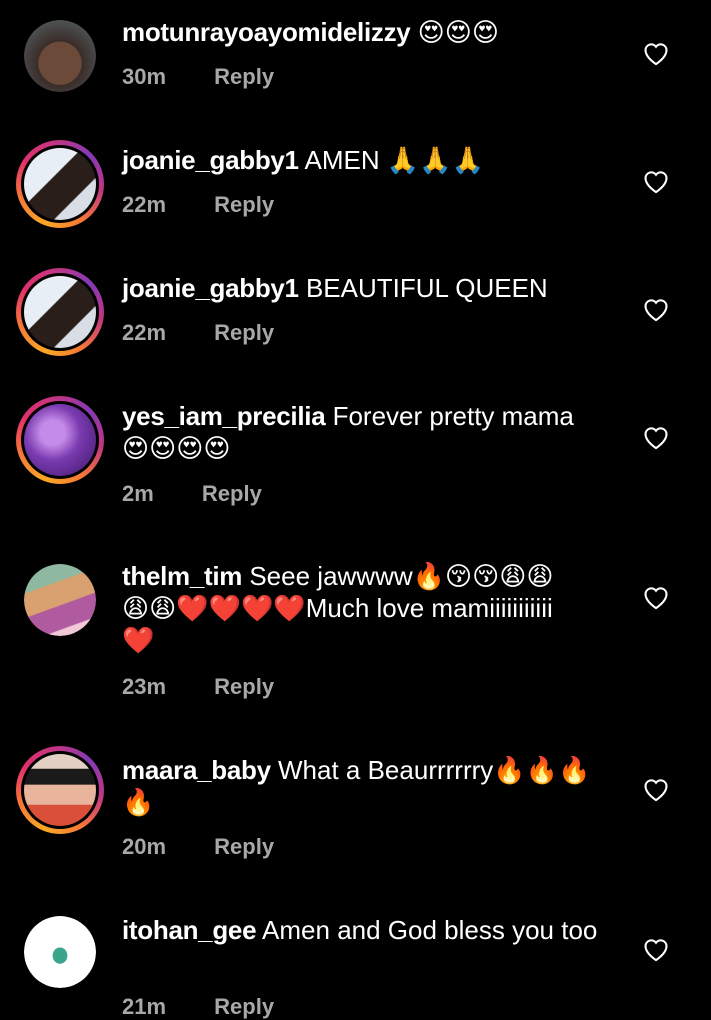  Describe the element at coordinates (214, 608) in the screenshot. I see `comment-emoji: 😩😩❤️❤️❤️❤️` at that location.